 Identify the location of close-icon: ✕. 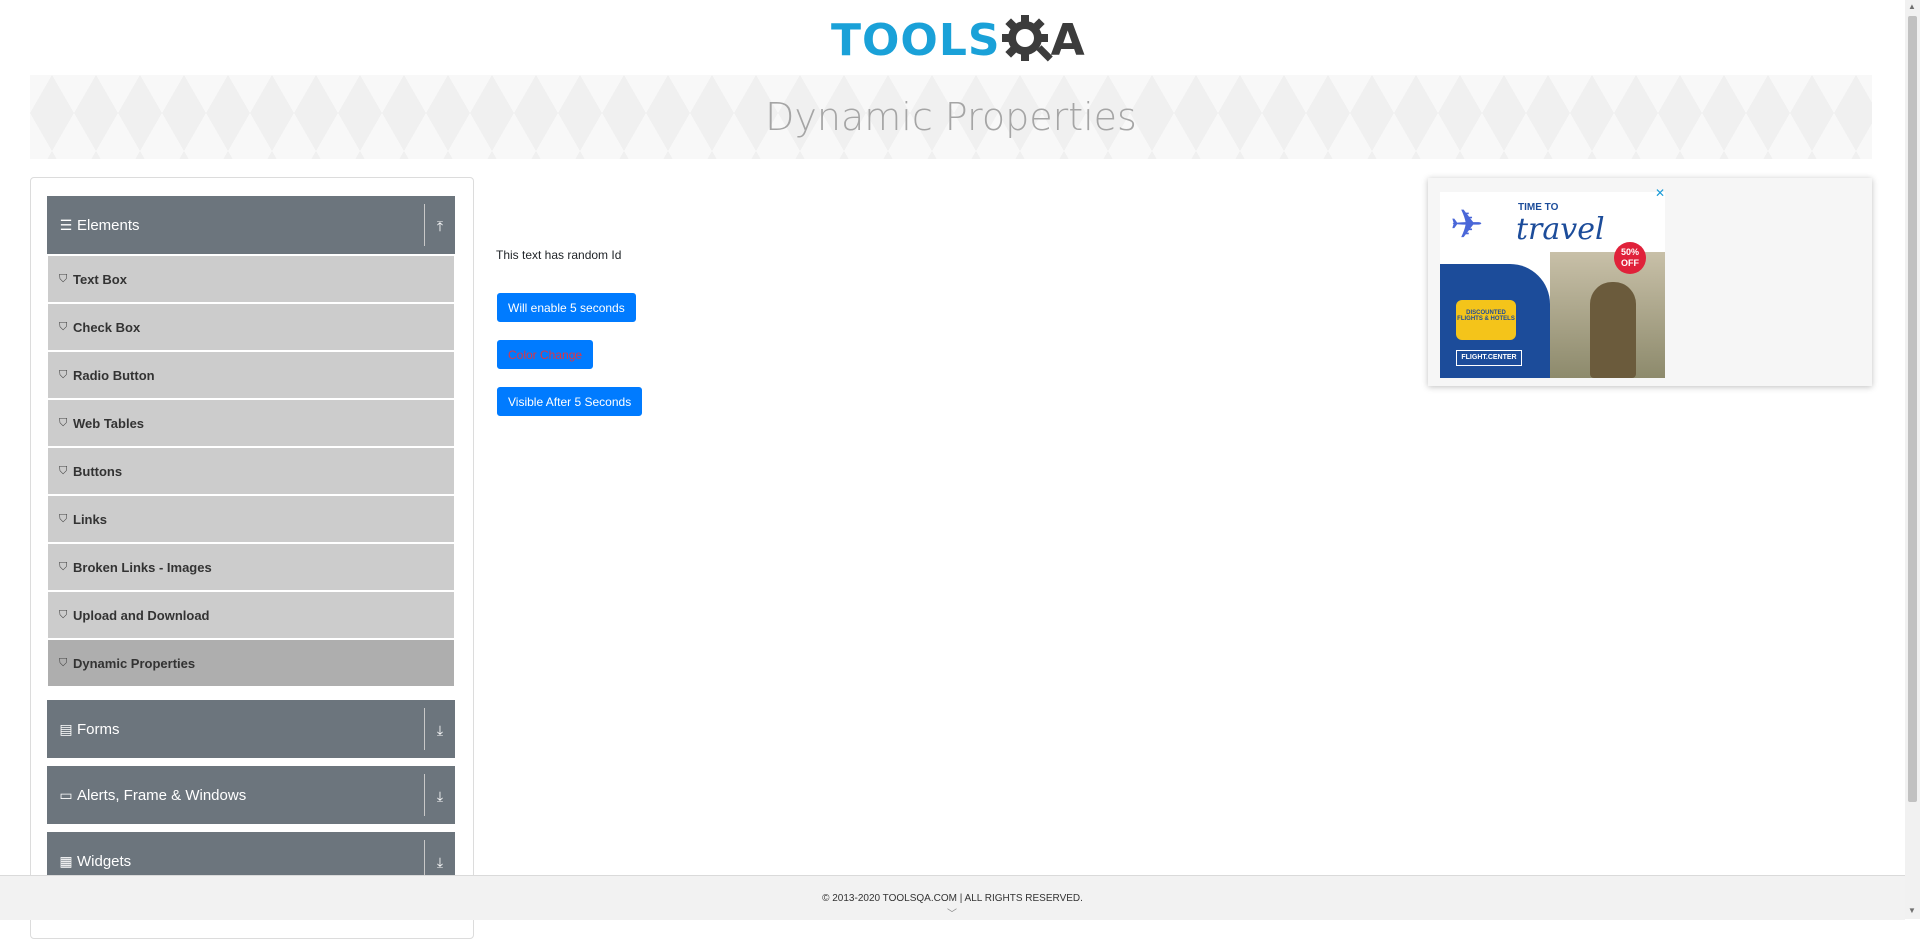
(1660, 193).